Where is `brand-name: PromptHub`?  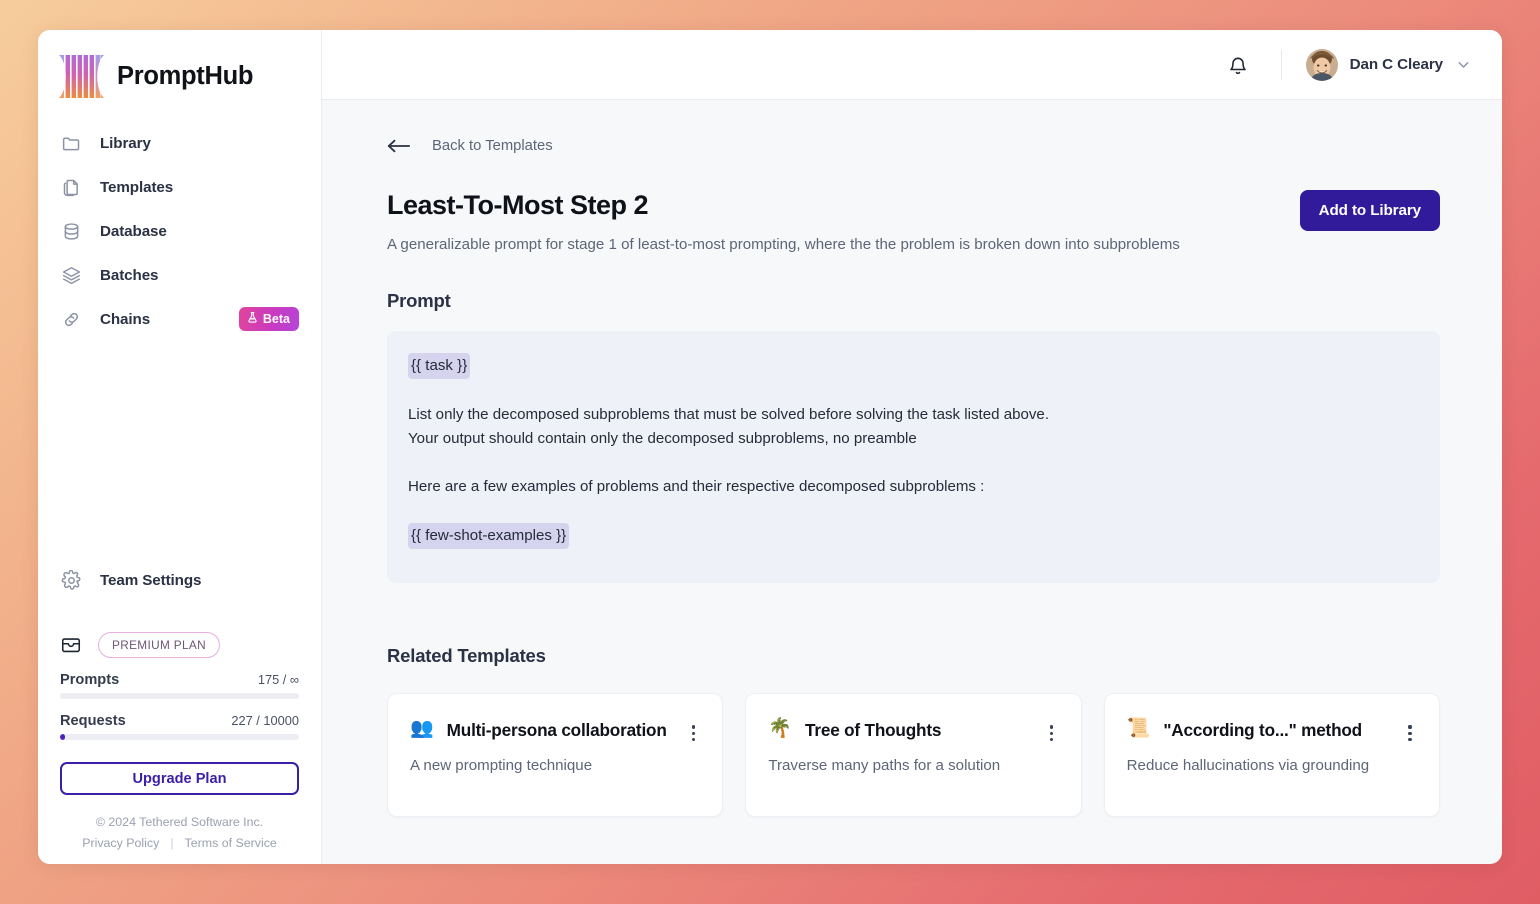 brand-name: PromptHub is located at coordinates (185, 75).